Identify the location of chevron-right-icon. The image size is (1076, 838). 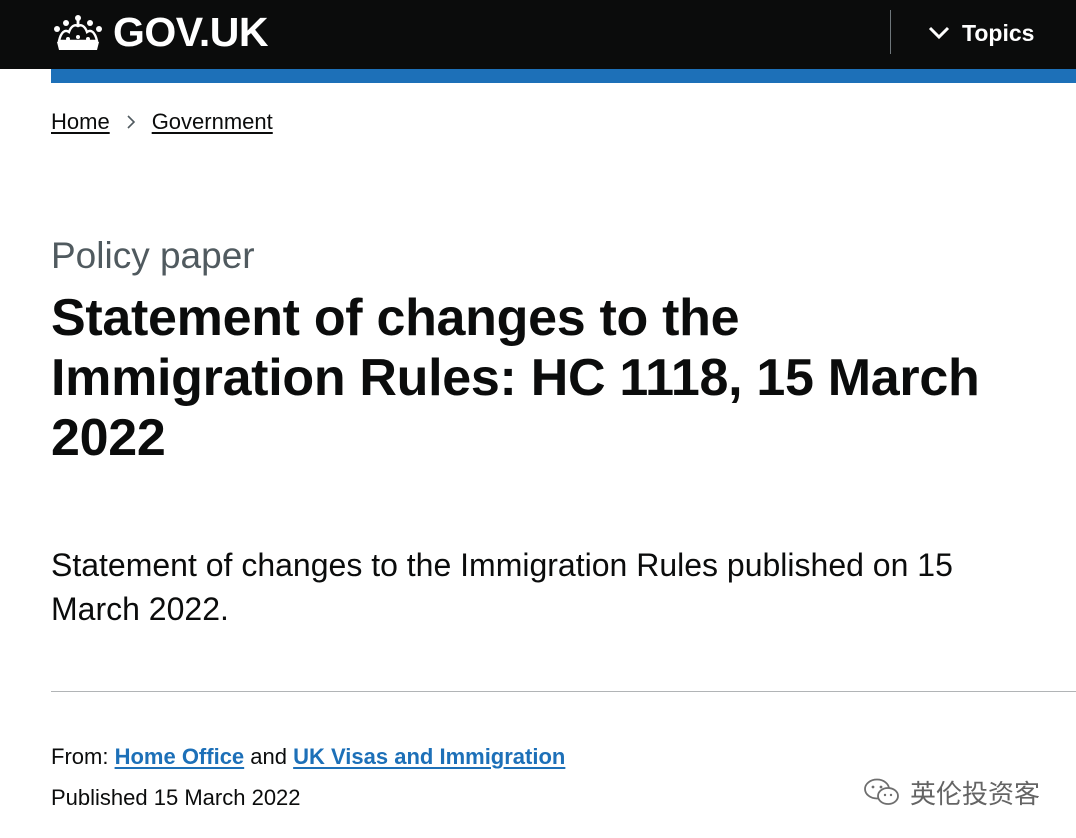
(131, 122).